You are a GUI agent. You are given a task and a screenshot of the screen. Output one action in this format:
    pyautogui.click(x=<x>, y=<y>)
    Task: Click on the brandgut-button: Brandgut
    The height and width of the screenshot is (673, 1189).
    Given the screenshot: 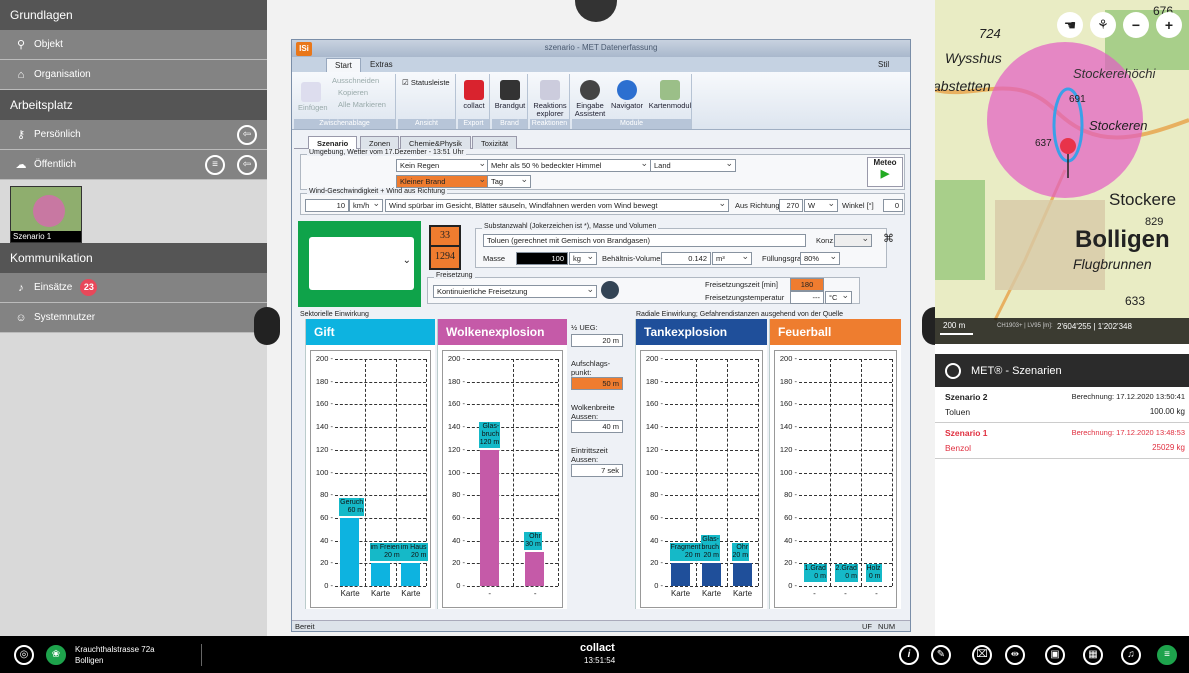 What is the action you would take?
    pyautogui.click(x=510, y=95)
    